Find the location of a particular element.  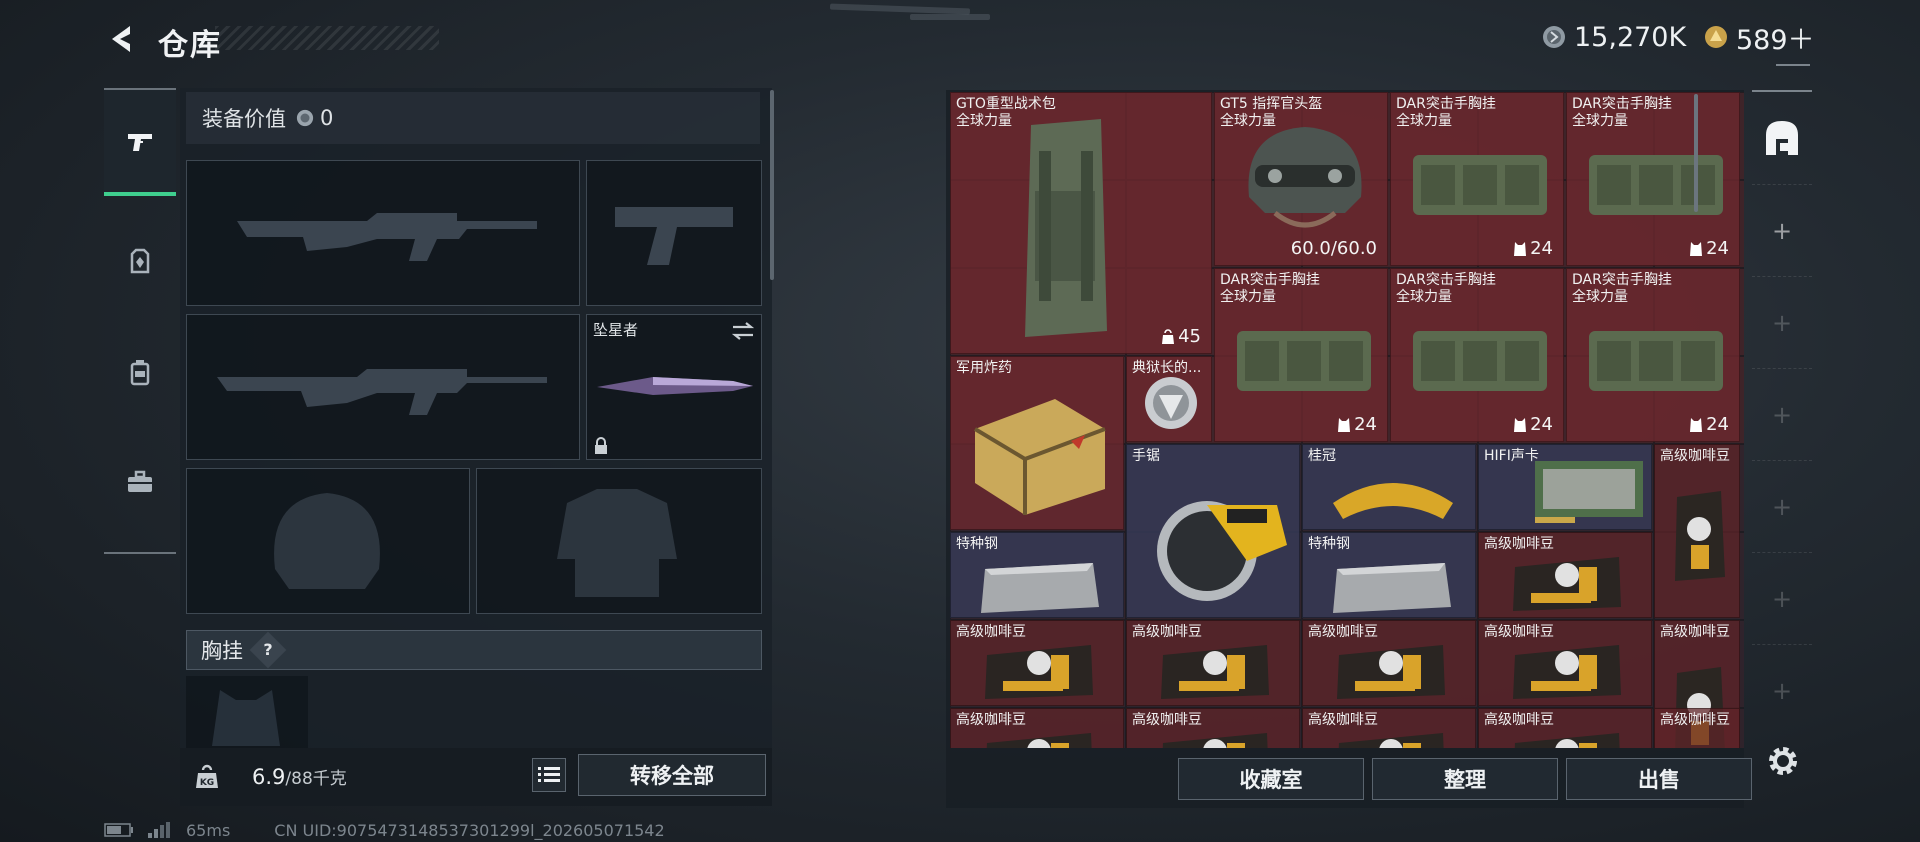

weight-current: 6.9 is located at coordinates (269, 777).